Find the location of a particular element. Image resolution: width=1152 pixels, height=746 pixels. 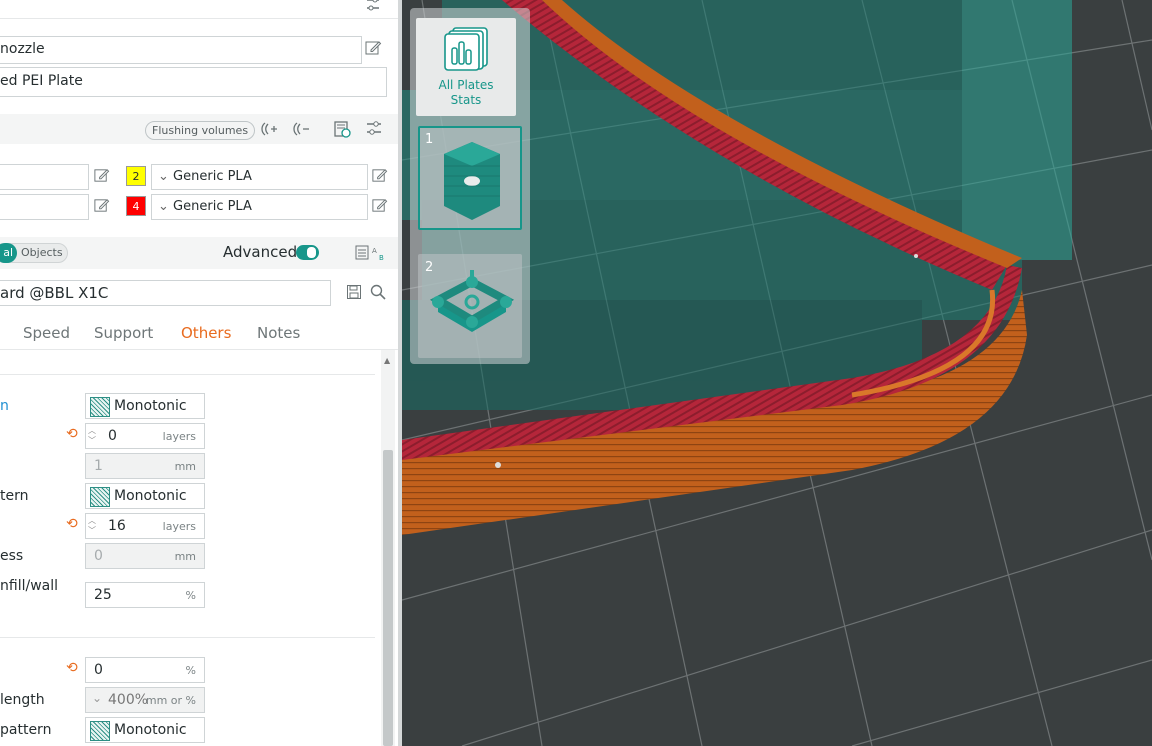

global-tab: al is located at coordinates (8, 253).